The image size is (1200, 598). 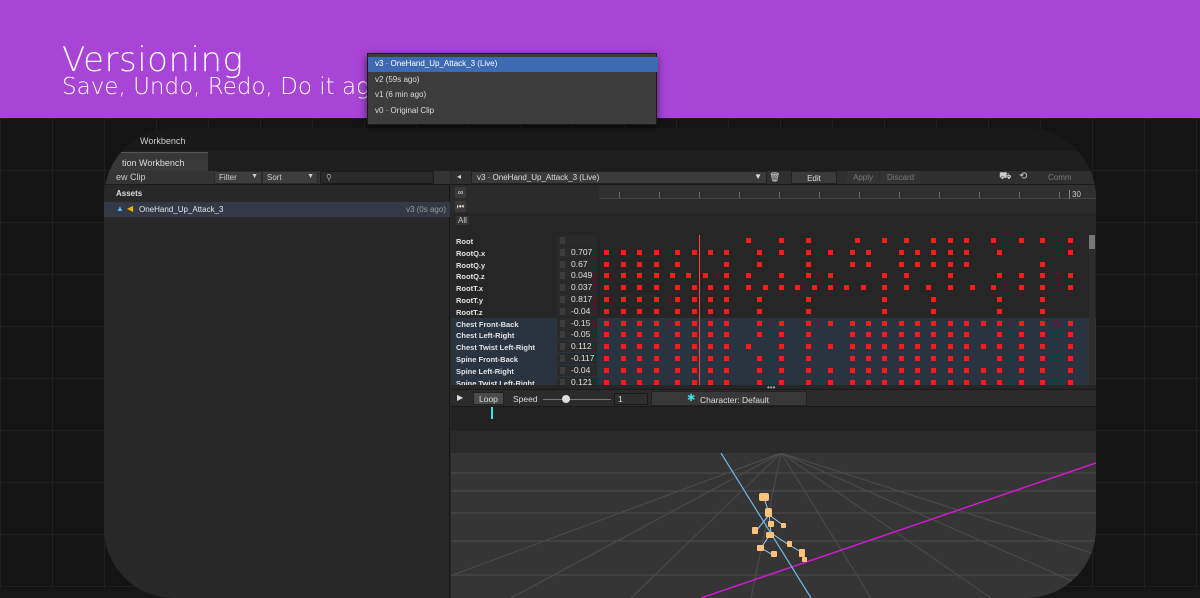 I want to click on scrub-marker, so click(x=492, y=413).